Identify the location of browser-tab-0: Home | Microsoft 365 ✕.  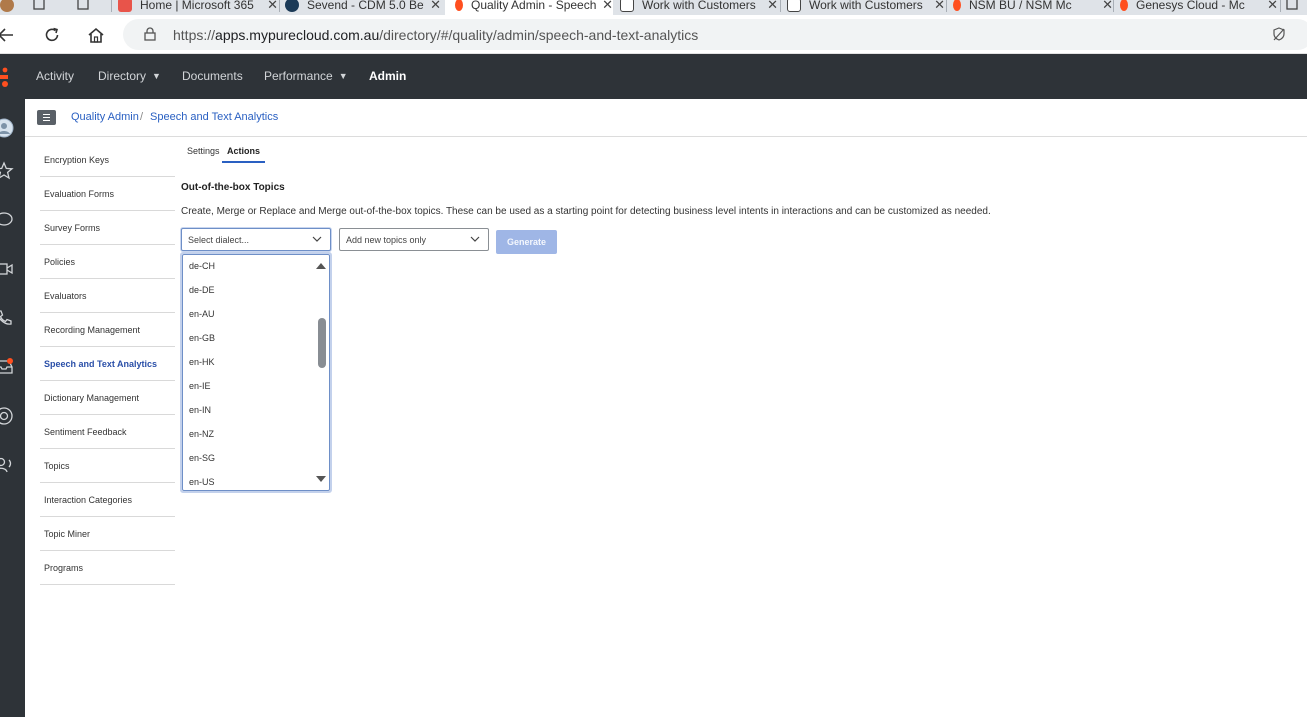
(198, 7).